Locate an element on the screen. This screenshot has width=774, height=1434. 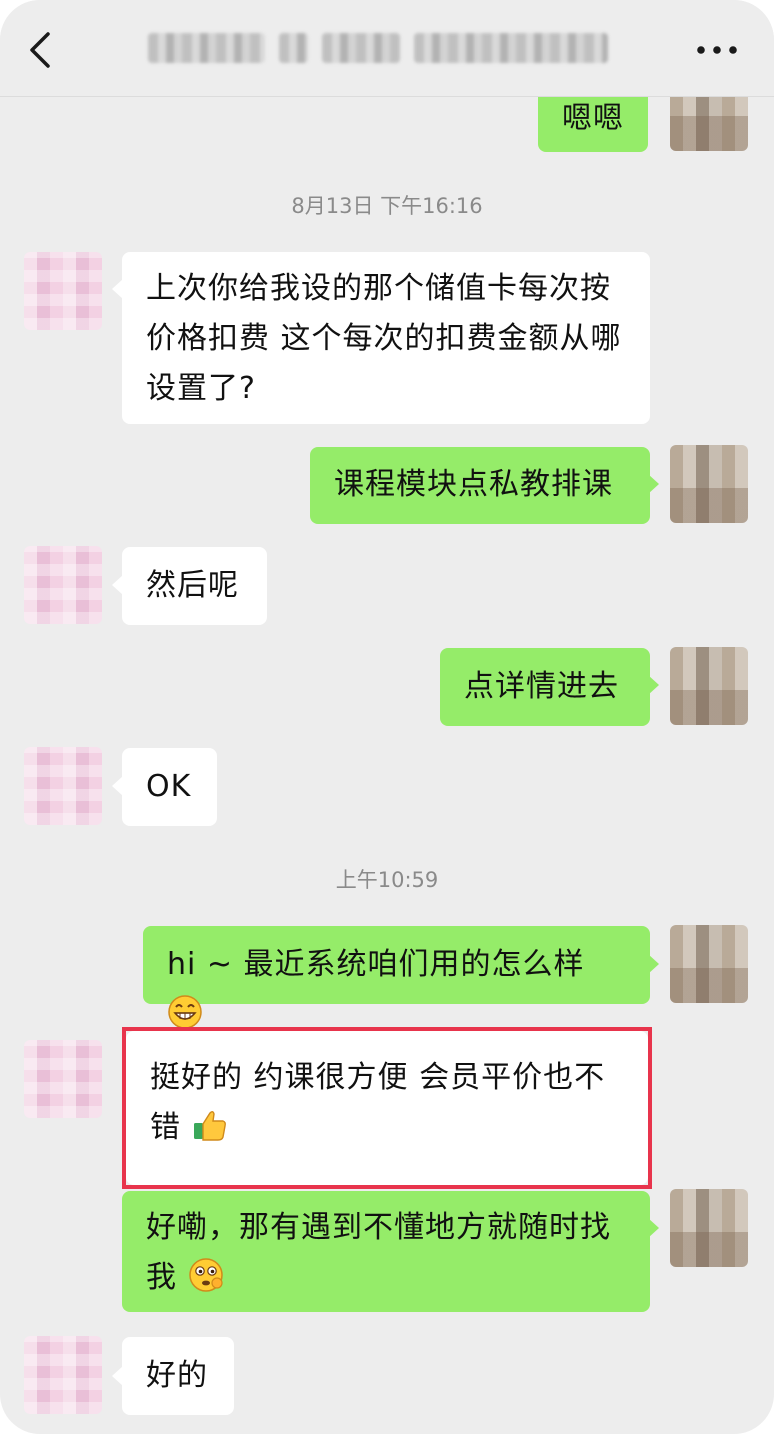
timestamp: 8月13日 下午16:16 is located at coordinates (387, 206).